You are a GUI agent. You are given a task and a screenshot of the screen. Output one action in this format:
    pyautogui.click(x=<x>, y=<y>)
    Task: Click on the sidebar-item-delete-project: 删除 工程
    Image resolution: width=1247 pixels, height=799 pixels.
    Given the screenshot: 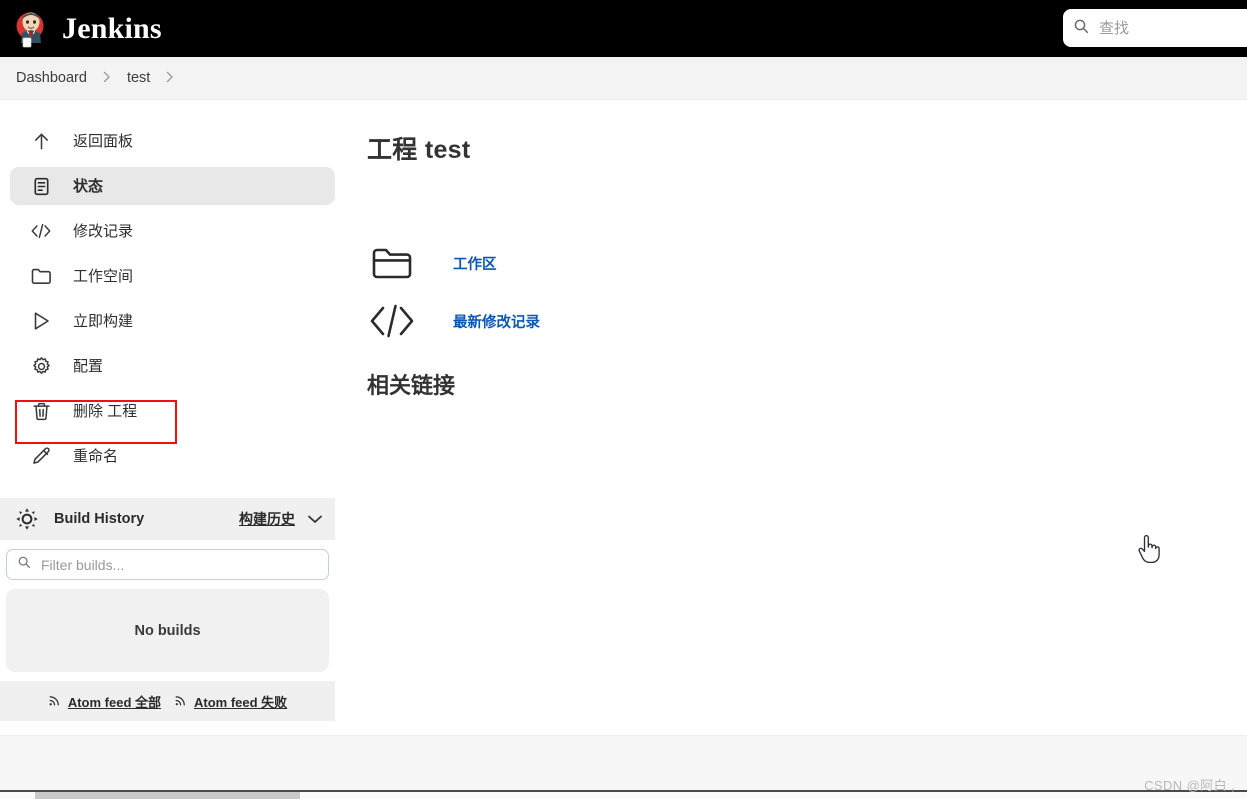 What is the action you would take?
    pyautogui.click(x=172, y=411)
    